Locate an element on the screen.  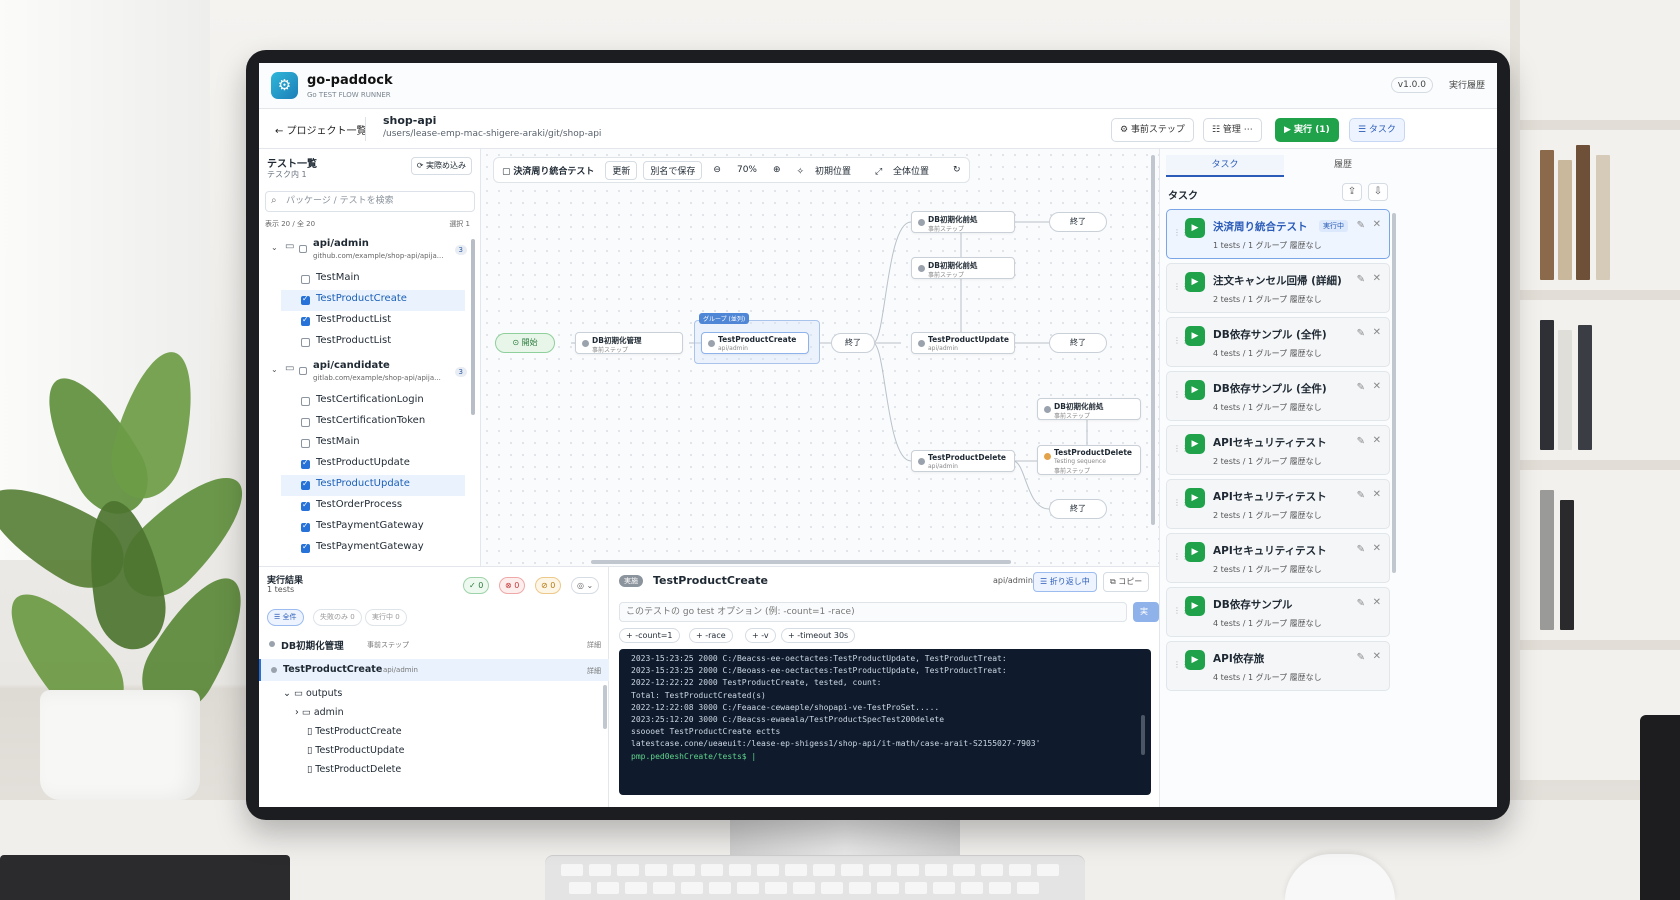
tree-folder-admin: › ▭ admin is located at coordinates (319, 712).